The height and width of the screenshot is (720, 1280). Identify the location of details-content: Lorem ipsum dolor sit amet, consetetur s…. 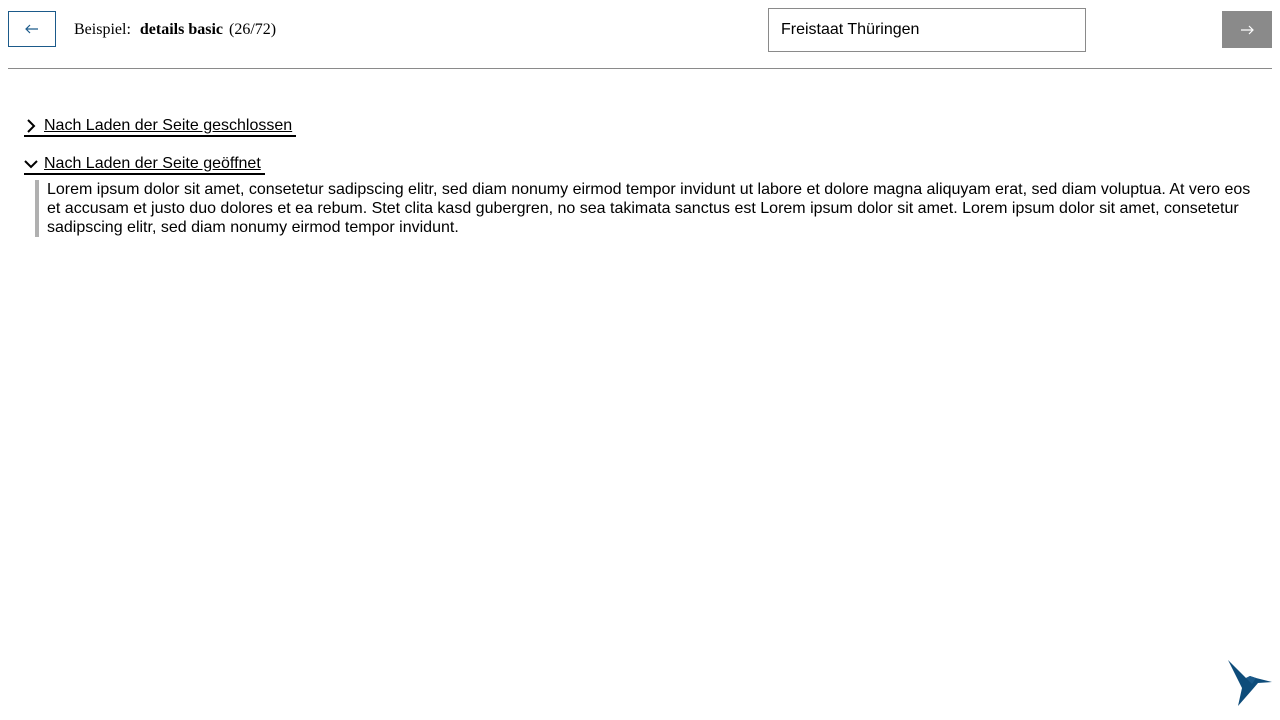
(645, 208).